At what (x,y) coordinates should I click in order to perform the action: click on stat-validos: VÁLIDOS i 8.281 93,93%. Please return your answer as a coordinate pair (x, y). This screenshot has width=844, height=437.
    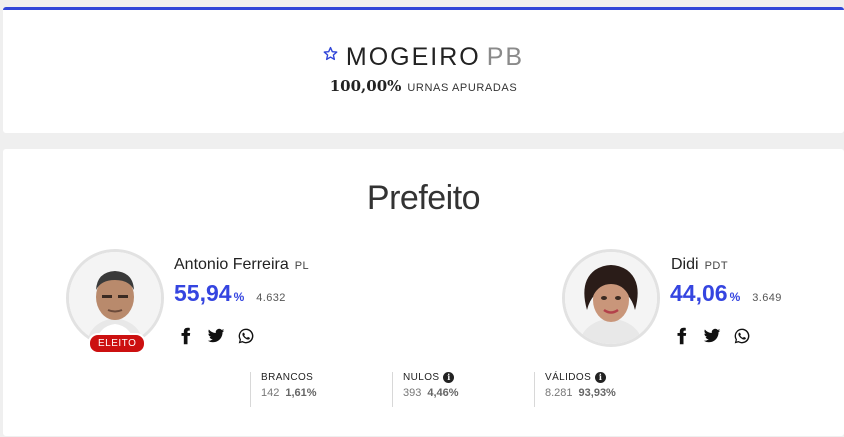
    Looking at the image, I should click on (575, 389).